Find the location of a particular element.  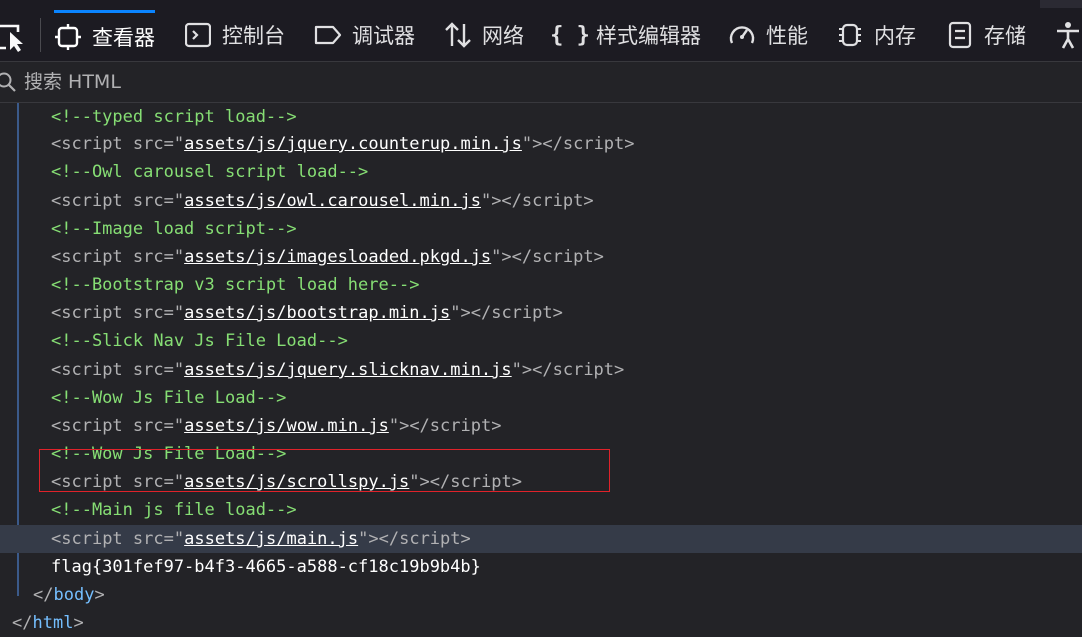

search-icon is located at coordinates (8, 82).